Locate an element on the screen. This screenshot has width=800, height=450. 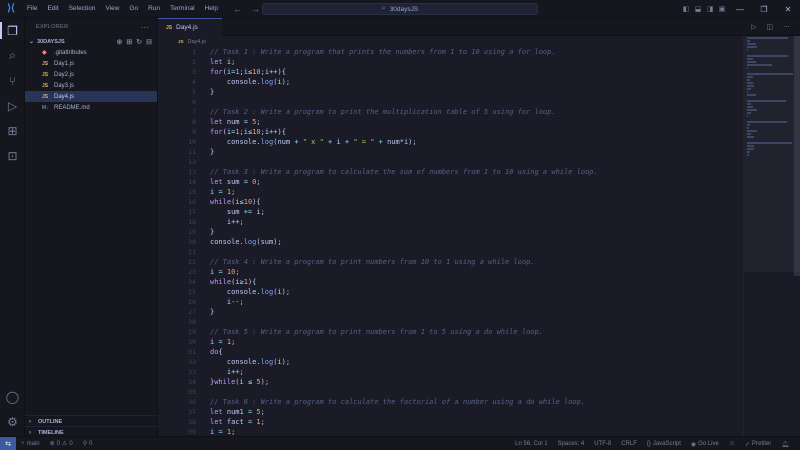
code-line: 35 is located at coordinates (450, 392).